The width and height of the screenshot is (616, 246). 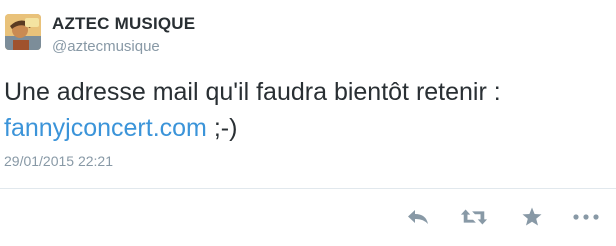 I want to click on avatar, so click(x=23, y=32).